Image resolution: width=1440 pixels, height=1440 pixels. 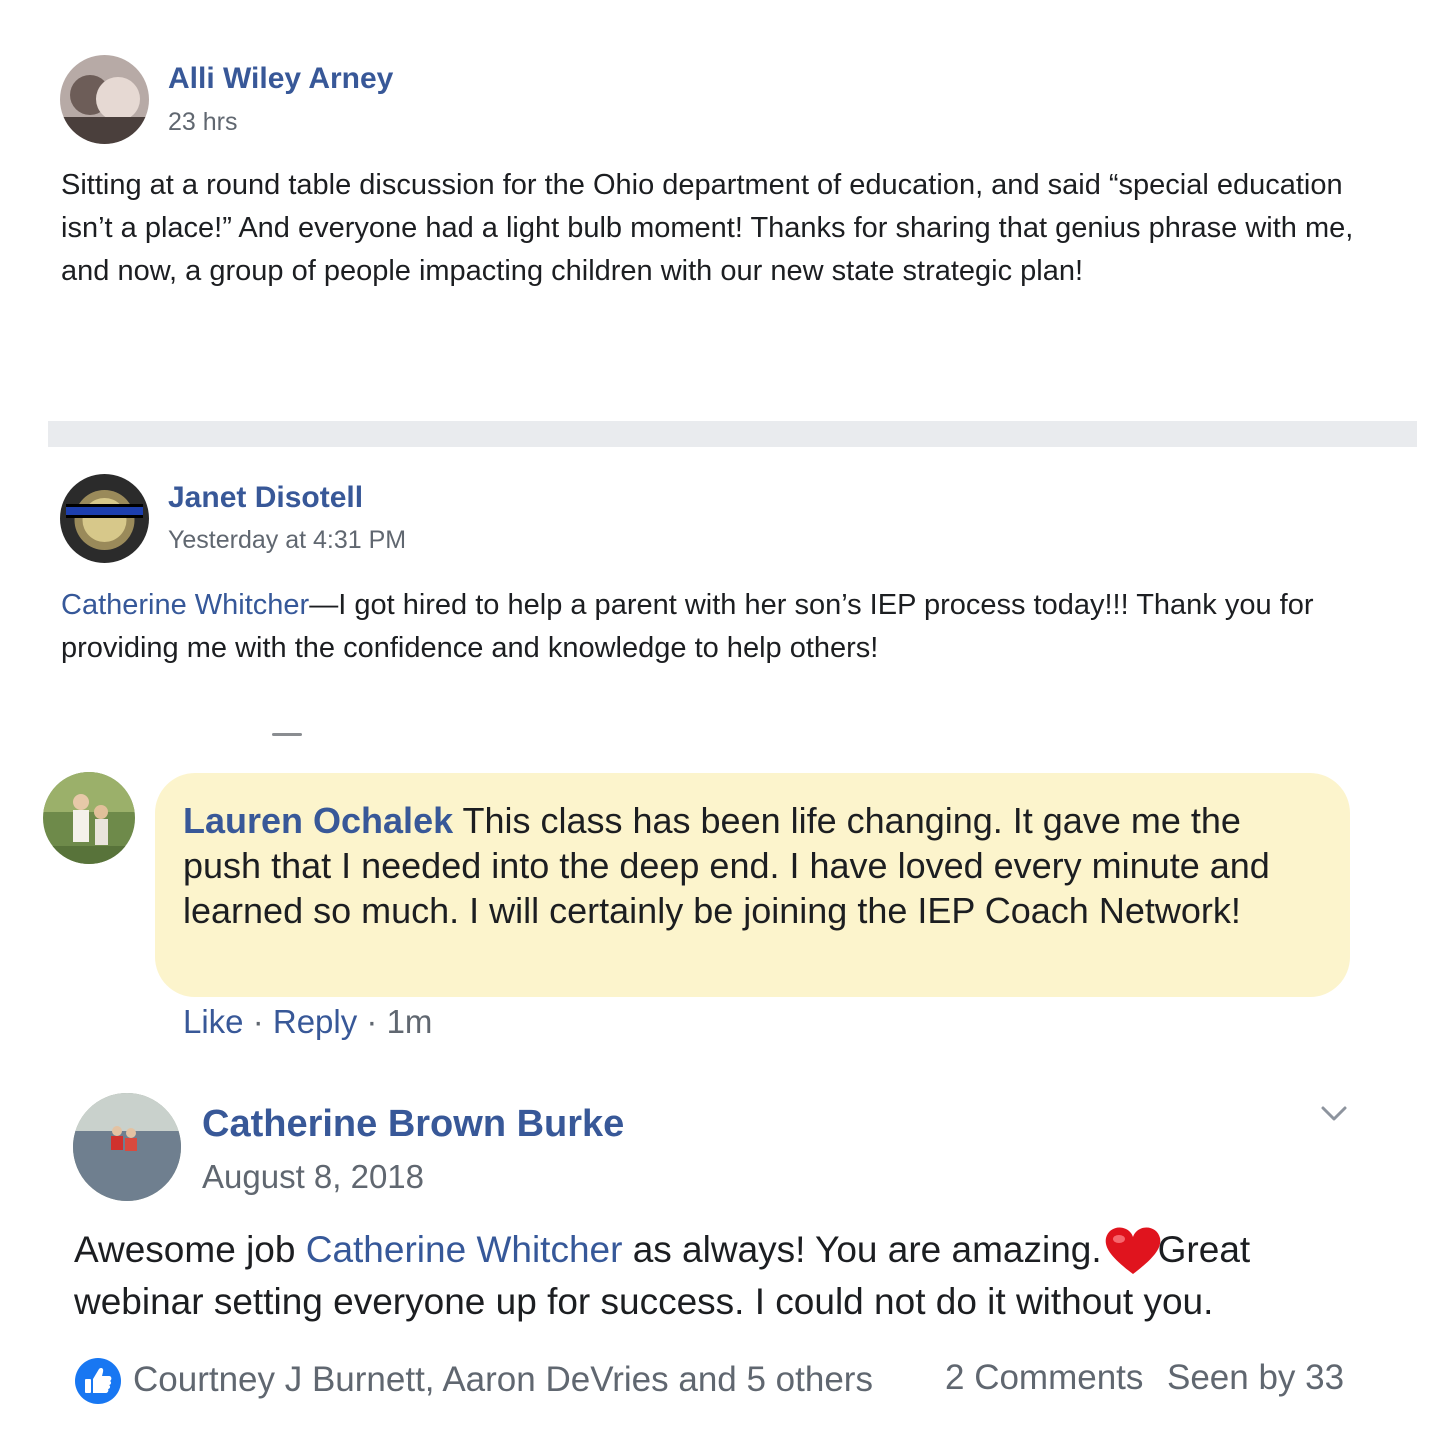 I want to click on post-separator, so click(x=732, y=434).